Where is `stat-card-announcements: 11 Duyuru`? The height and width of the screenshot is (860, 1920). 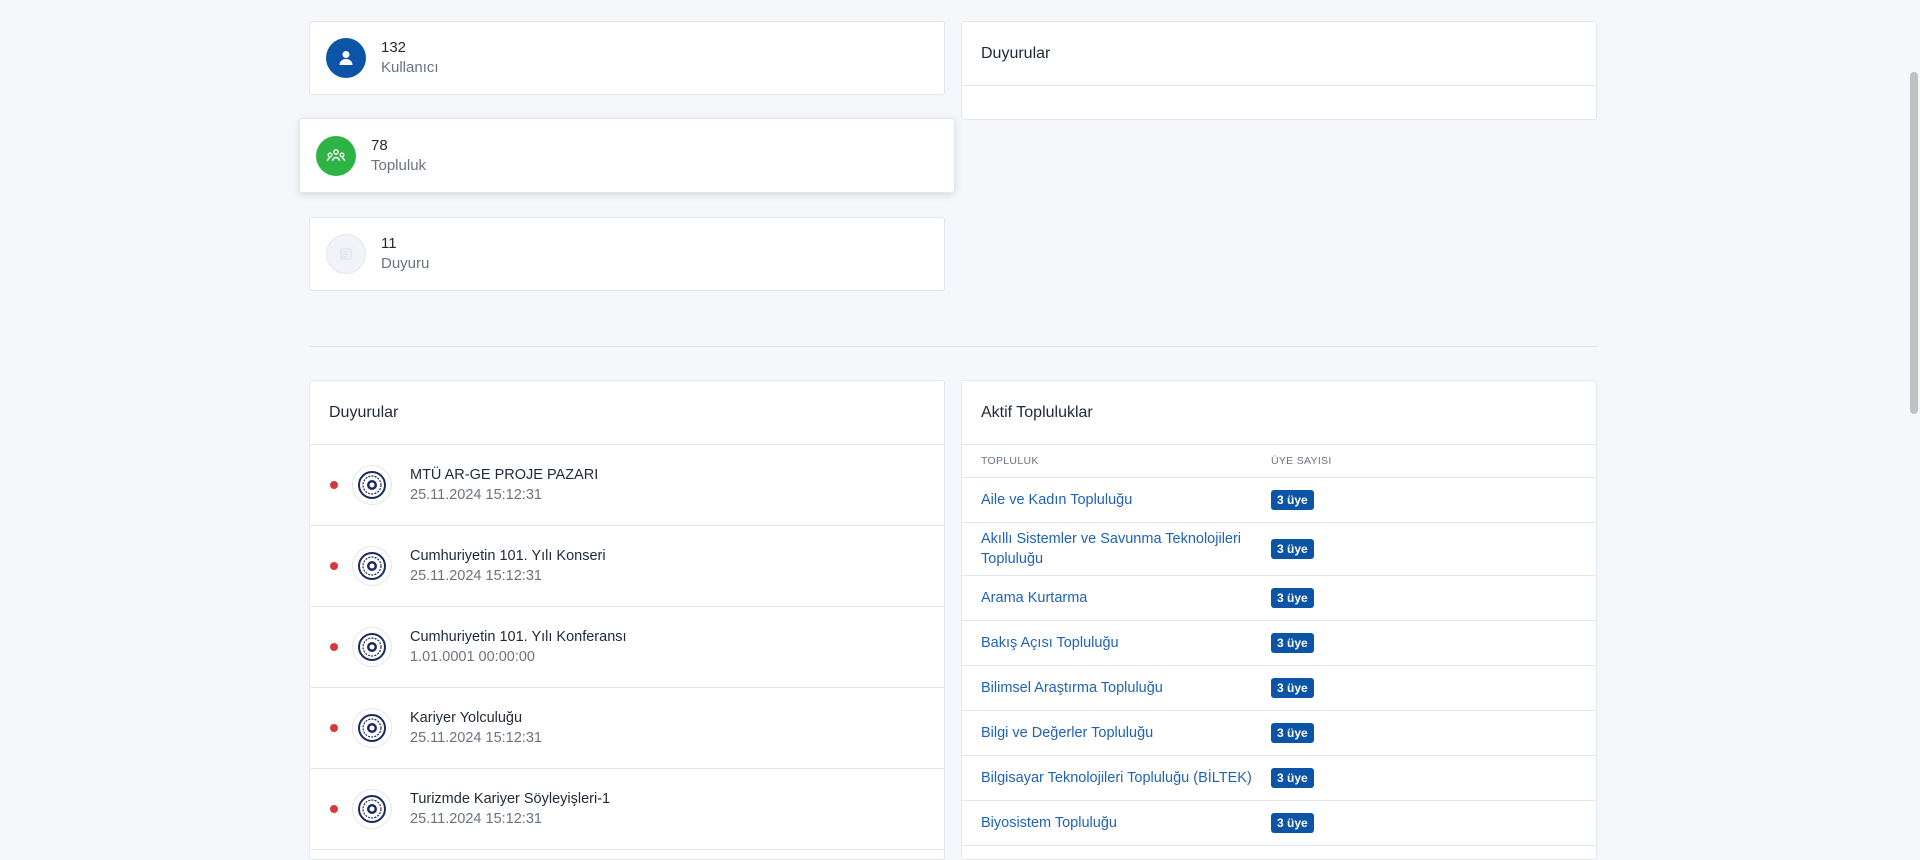 stat-card-announcements: 11 Duyuru is located at coordinates (627, 254).